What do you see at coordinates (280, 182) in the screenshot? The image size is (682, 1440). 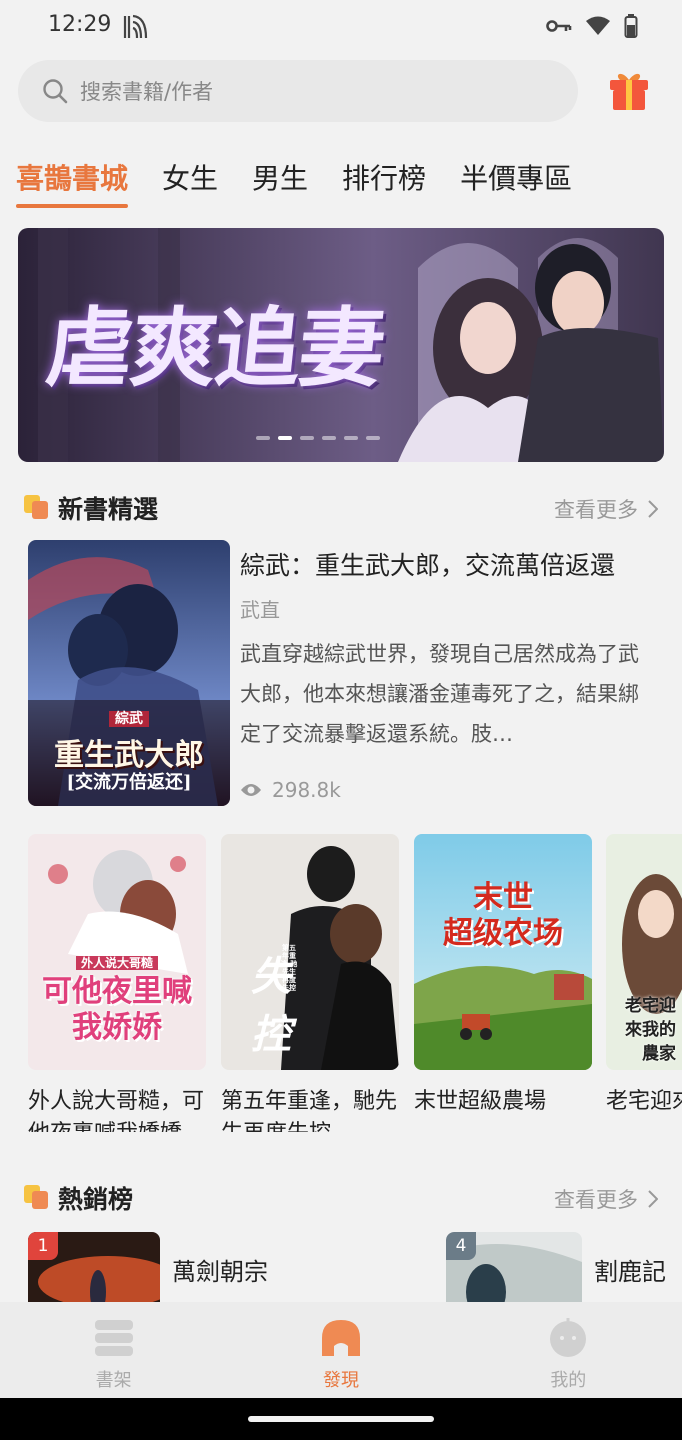 I see `tab-male: 男生` at bounding box center [280, 182].